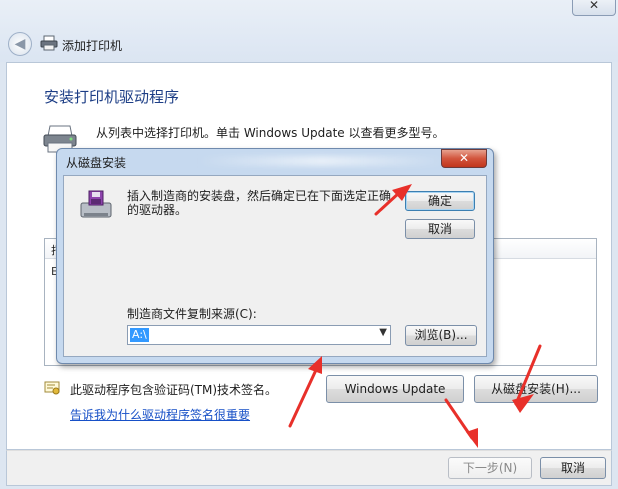 The image size is (618, 489). What do you see at coordinates (383, 332) in the screenshot?
I see `chevron-down-icon: ▼` at bounding box center [383, 332].